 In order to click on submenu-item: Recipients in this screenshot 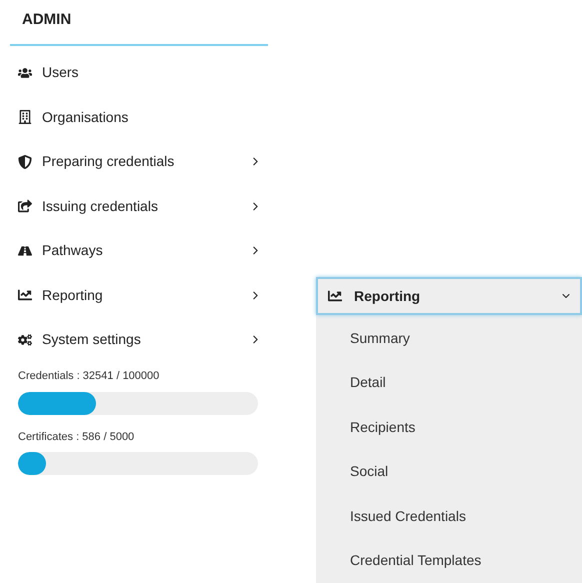, I will do `click(449, 427)`.